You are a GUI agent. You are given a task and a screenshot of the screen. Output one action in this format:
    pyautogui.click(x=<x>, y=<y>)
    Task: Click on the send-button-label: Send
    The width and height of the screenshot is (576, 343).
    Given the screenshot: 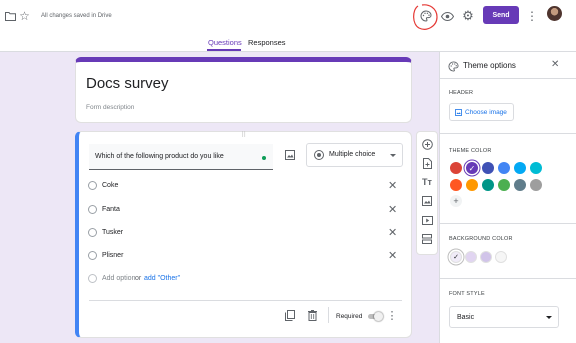 What is the action you would take?
    pyautogui.click(x=501, y=15)
    